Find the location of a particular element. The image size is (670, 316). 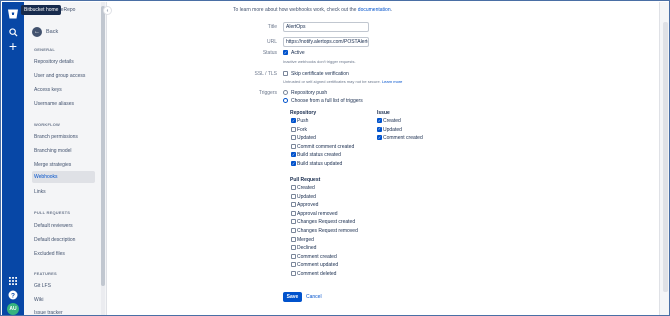

back-arrow-icon: ← is located at coordinates (37, 32).